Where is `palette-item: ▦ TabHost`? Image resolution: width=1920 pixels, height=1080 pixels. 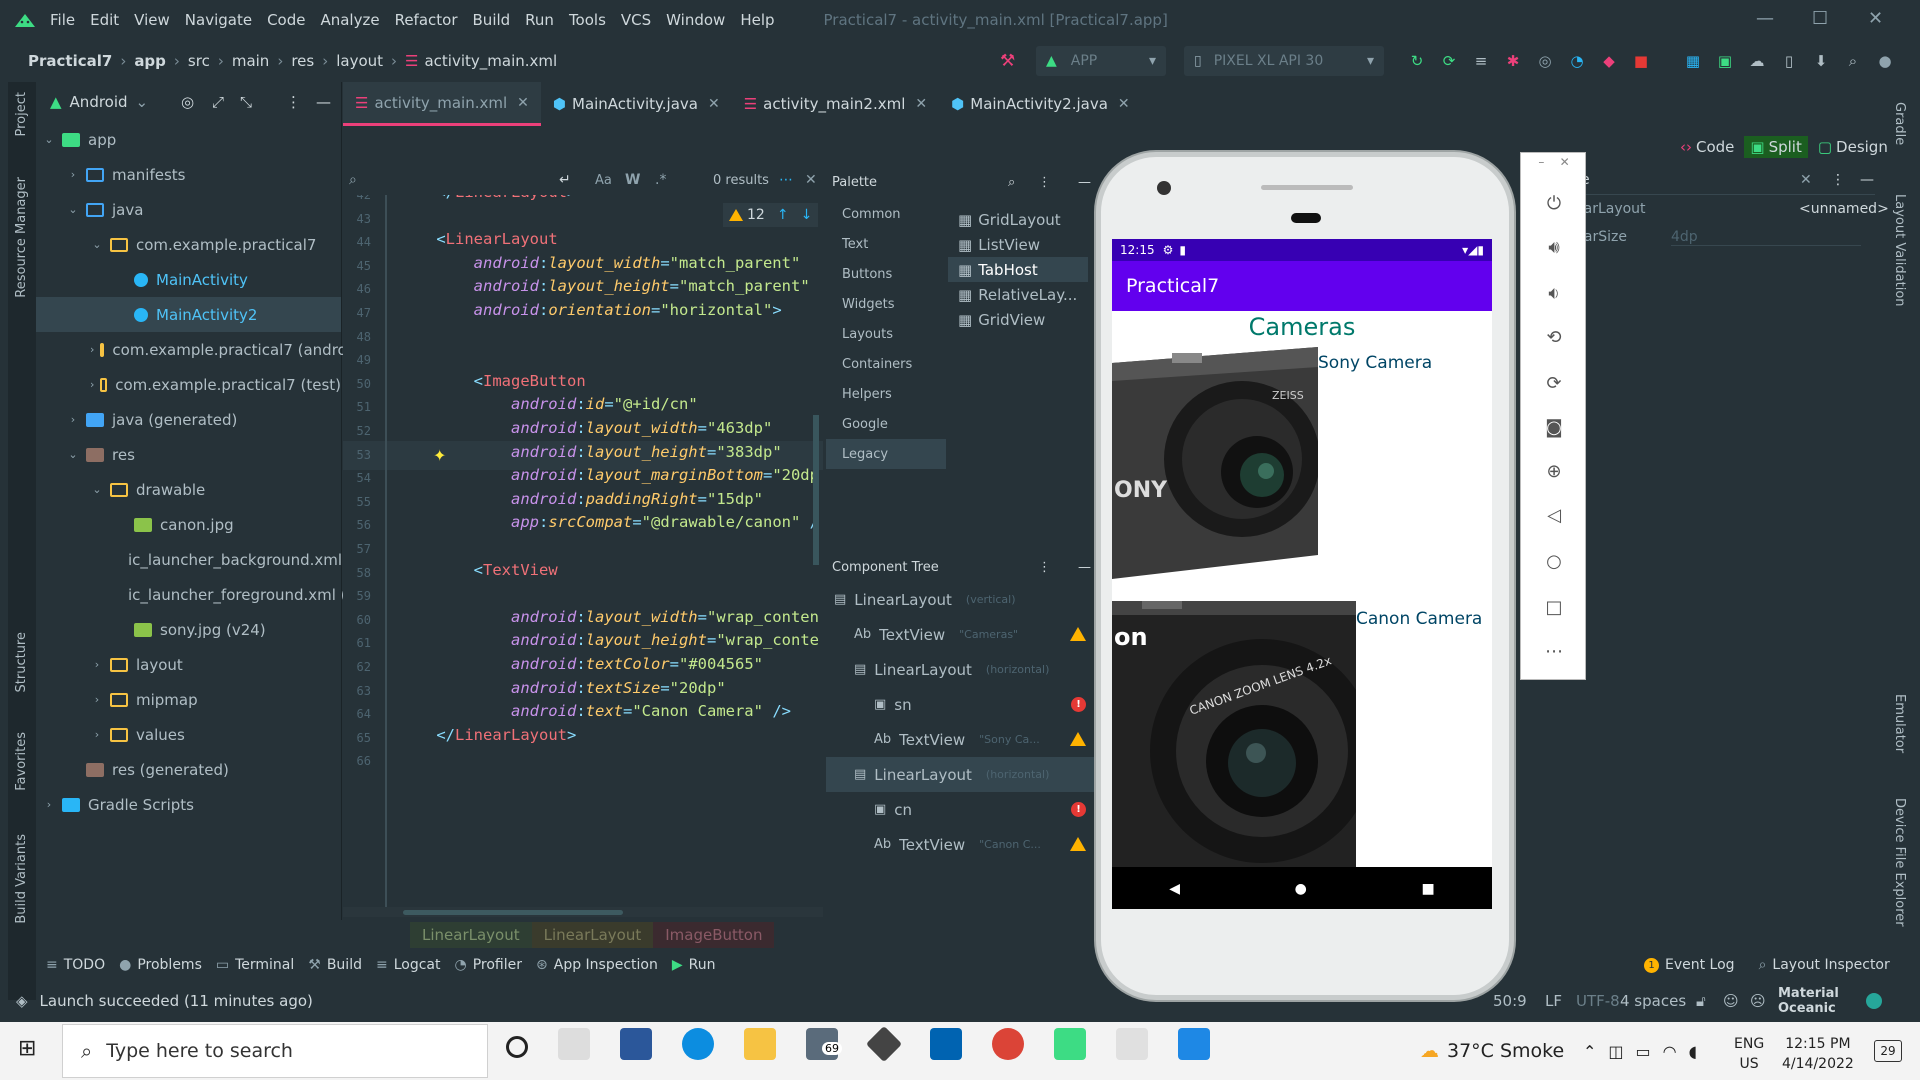
palette-item: ▦ TabHost is located at coordinates (1018, 269).